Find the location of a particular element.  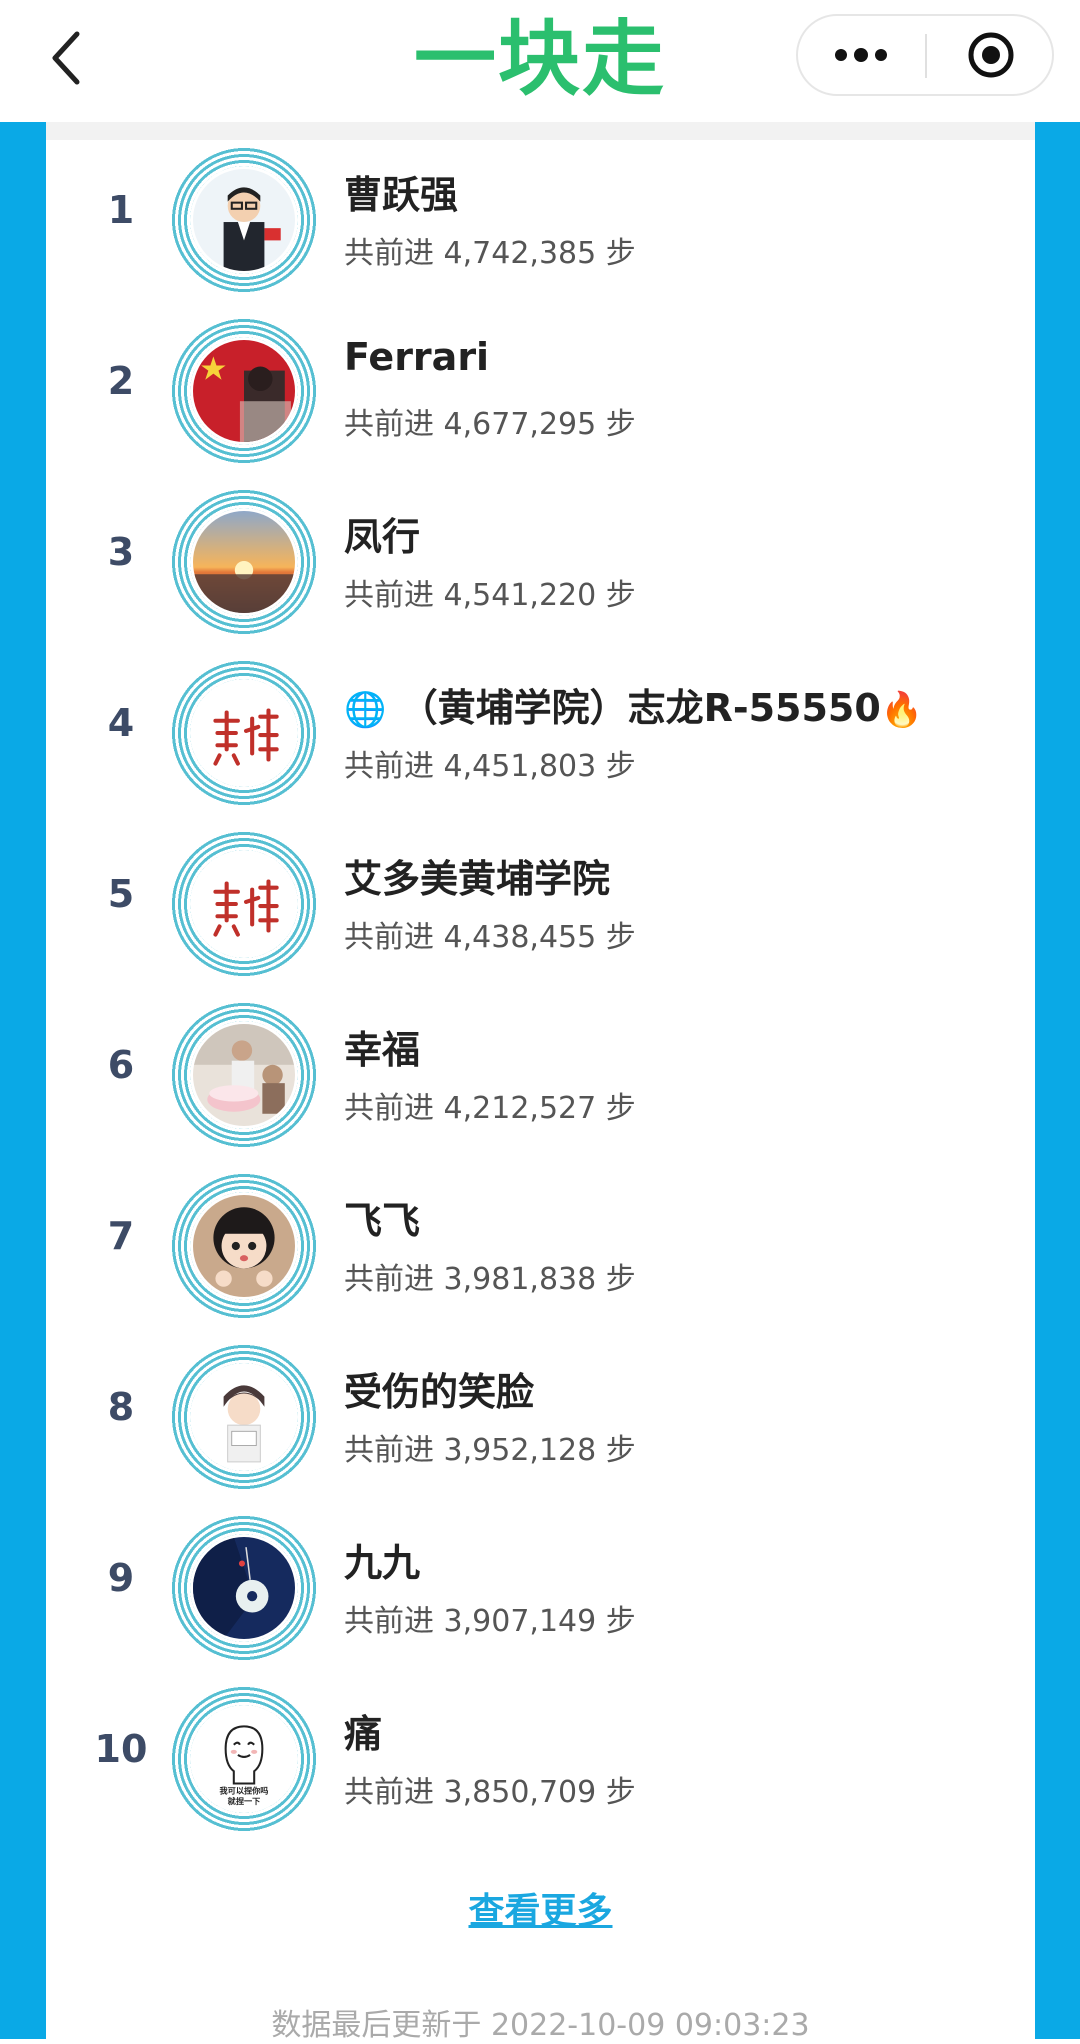

leaderboard-row: 2 Ferrari 共前进 4,677,295 步 is located at coordinates (540, 402).